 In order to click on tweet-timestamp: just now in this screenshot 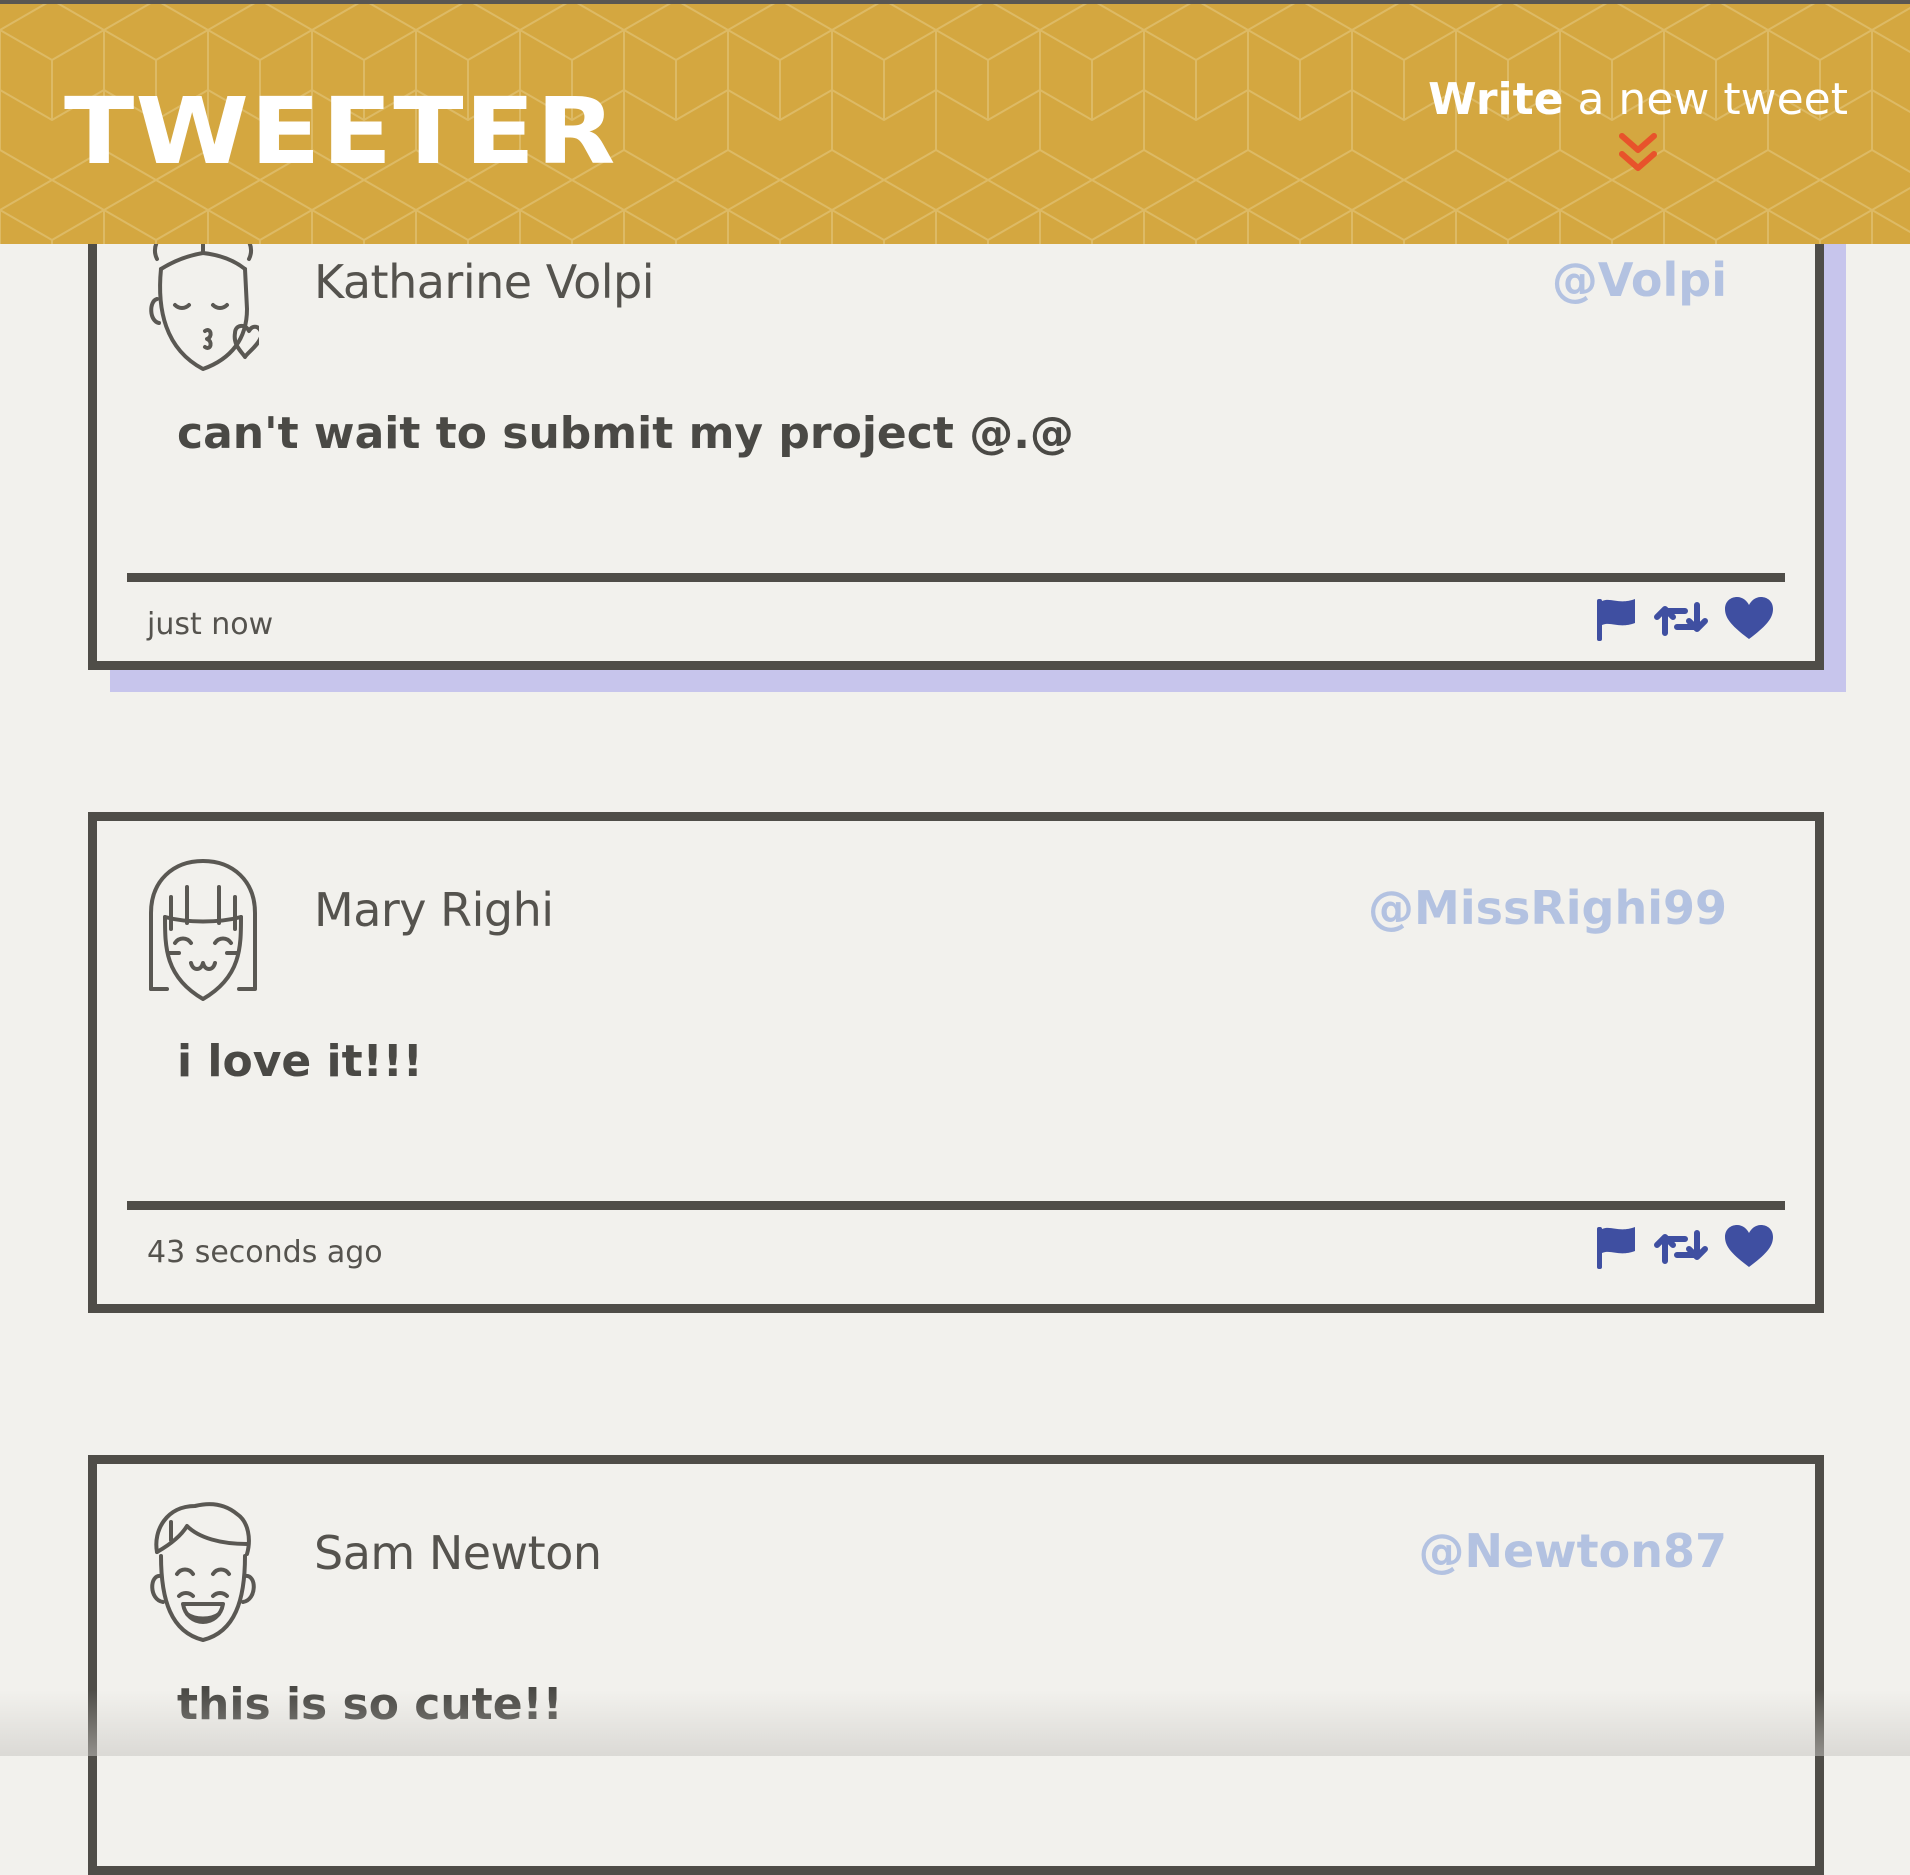, I will do `click(210, 624)`.